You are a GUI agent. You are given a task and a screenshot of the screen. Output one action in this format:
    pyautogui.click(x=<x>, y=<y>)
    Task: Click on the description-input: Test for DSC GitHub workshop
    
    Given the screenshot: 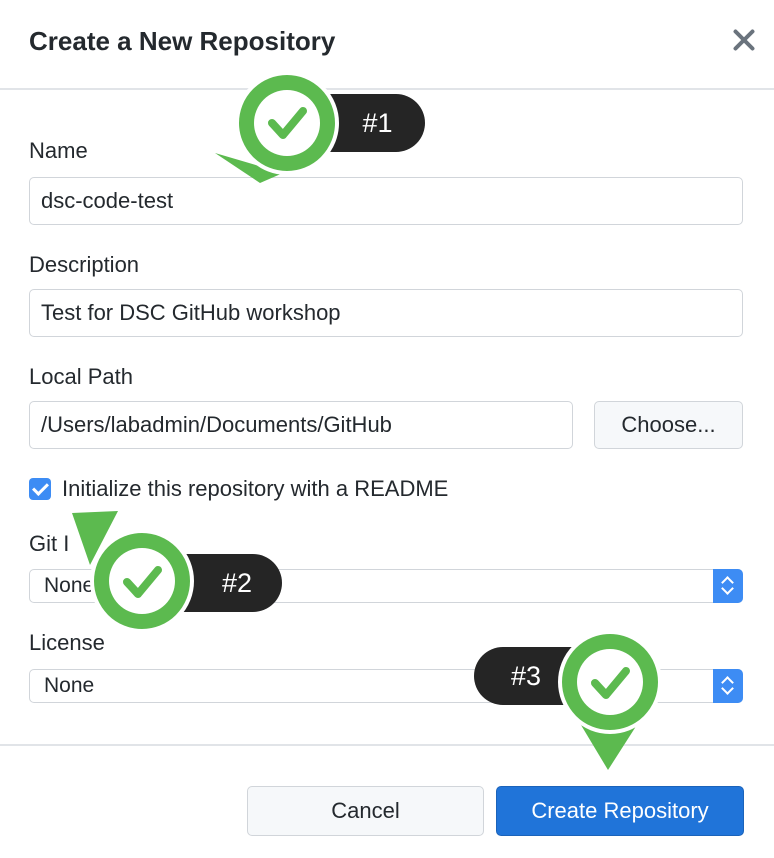 What is the action you would take?
    pyautogui.click(x=386, y=313)
    